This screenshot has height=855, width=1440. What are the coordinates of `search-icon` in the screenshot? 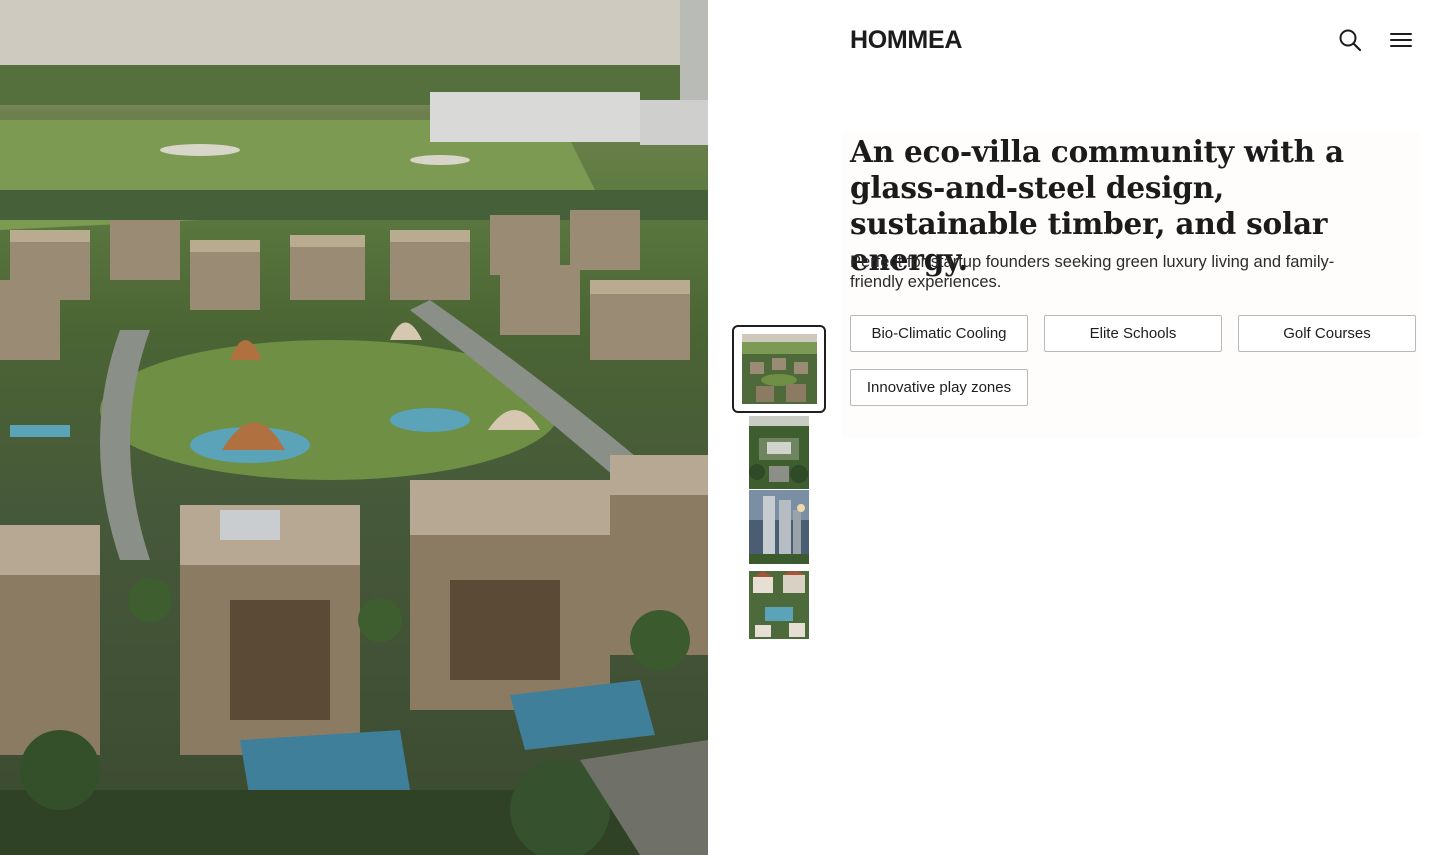 It's located at (1350, 40).